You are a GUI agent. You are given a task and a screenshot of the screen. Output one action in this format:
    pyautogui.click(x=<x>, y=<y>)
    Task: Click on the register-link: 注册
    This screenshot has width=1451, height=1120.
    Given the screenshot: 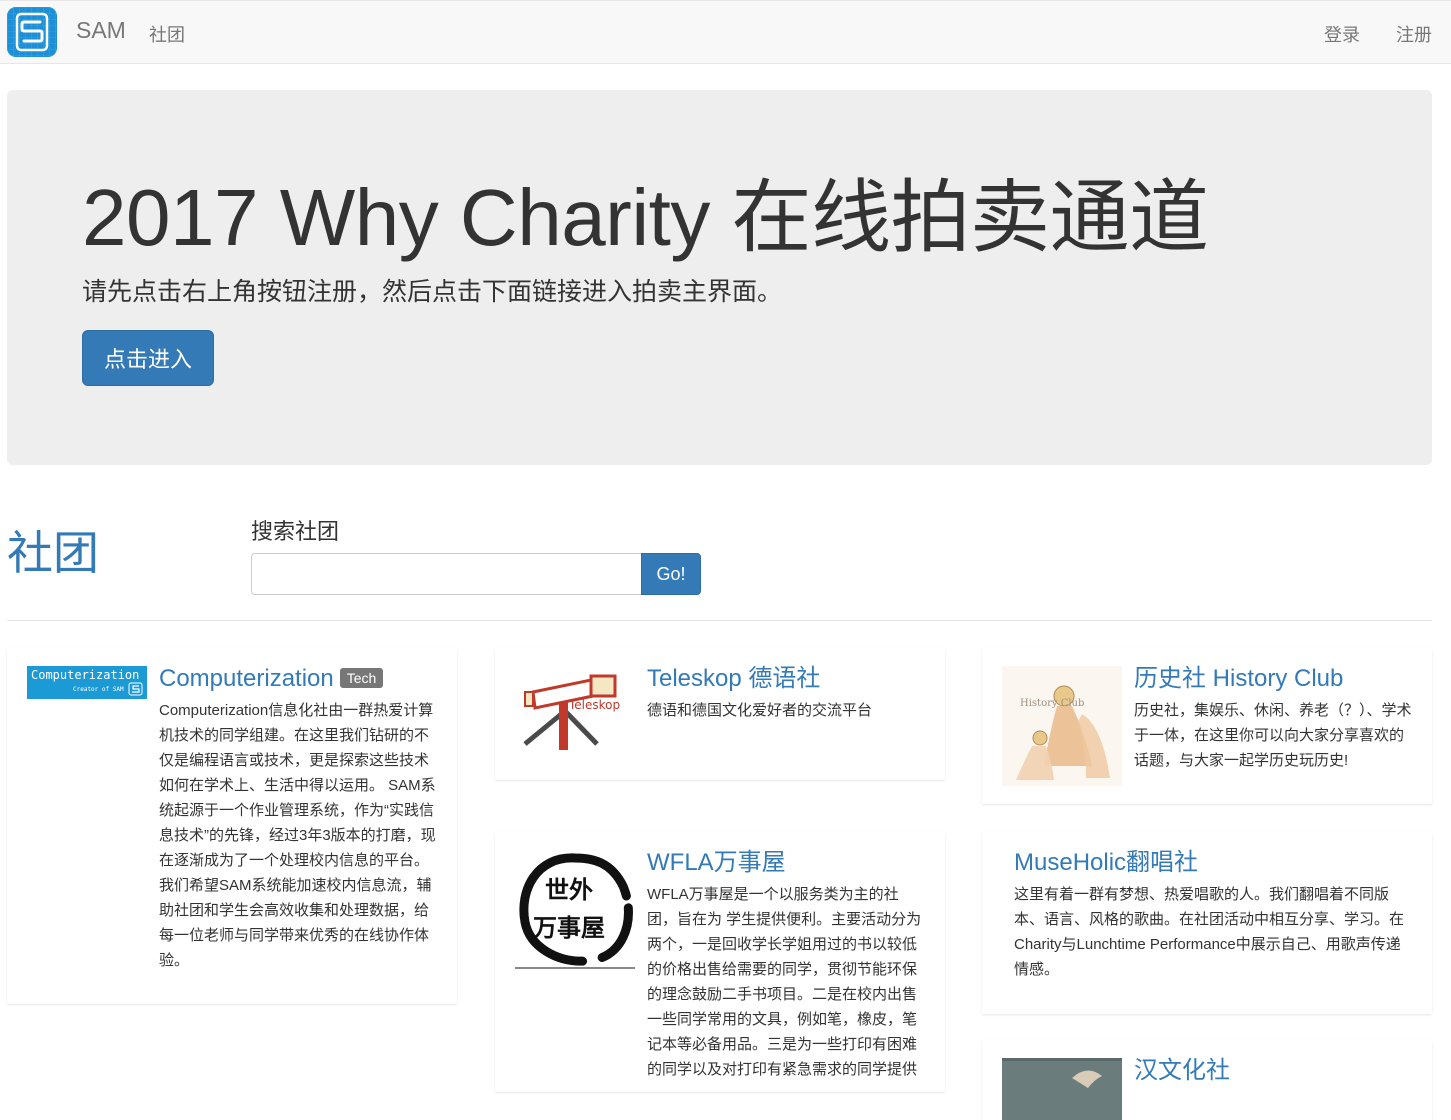 What is the action you would take?
    pyautogui.click(x=1414, y=34)
    